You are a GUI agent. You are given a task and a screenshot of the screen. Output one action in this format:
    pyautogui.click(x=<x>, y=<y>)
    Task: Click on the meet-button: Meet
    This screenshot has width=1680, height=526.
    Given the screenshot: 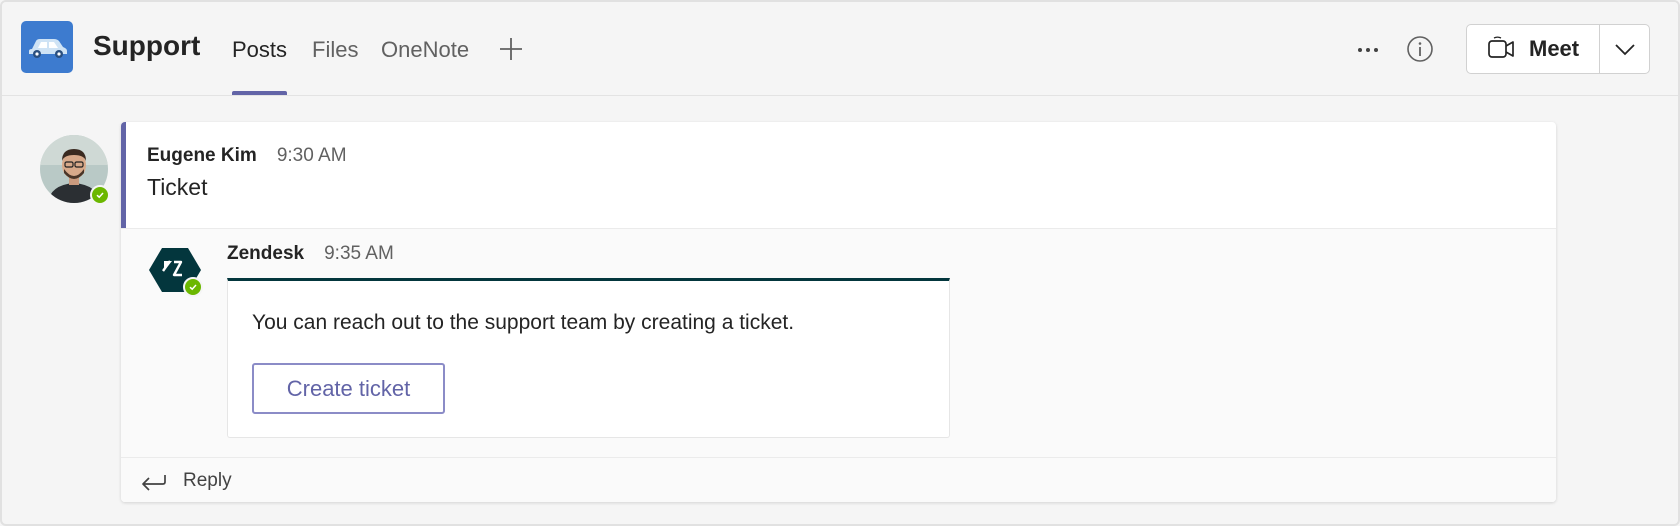 What is the action you would take?
    pyautogui.click(x=1533, y=49)
    